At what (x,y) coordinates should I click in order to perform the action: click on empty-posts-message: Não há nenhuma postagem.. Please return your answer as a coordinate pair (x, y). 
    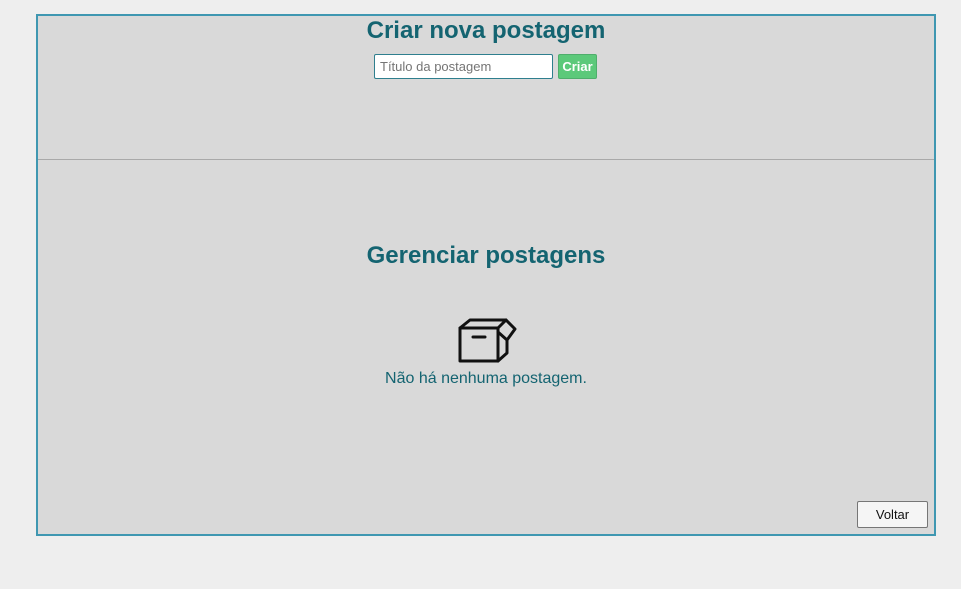
    Looking at the image, I should click on (486, 378).